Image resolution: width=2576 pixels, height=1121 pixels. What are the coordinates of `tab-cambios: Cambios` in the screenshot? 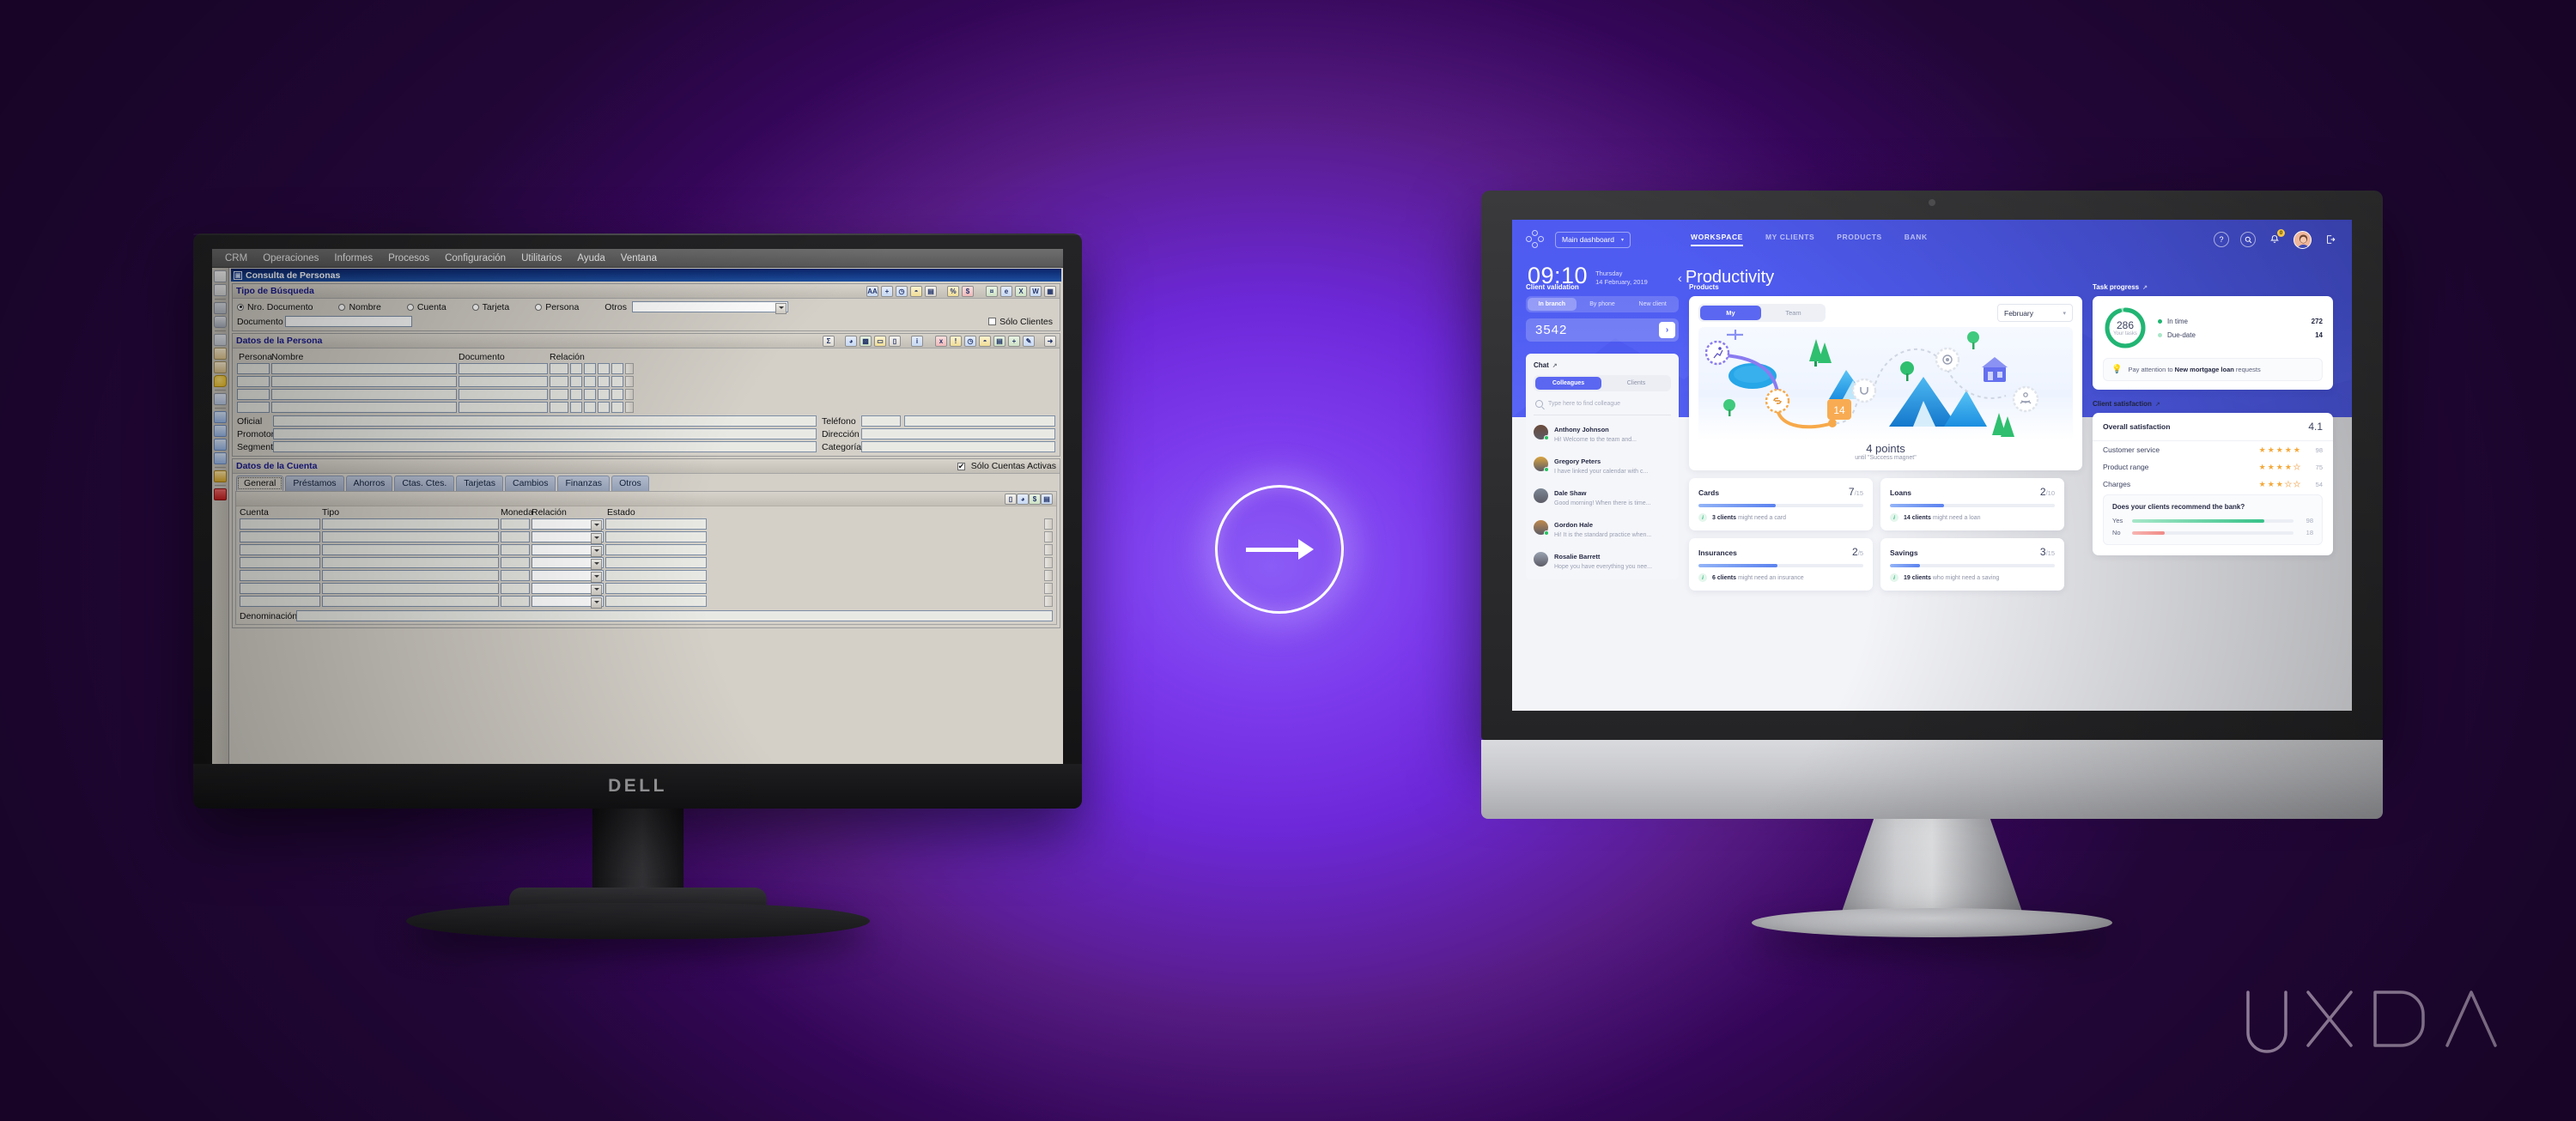 It's located at (530, 483).